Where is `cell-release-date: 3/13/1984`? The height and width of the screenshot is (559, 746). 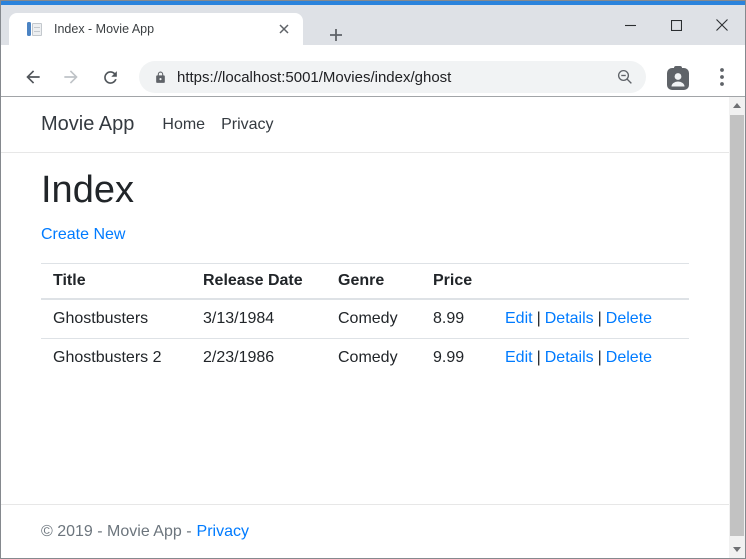
cell-release-date: 3/13/1984 is located at coordinates (258, 318).